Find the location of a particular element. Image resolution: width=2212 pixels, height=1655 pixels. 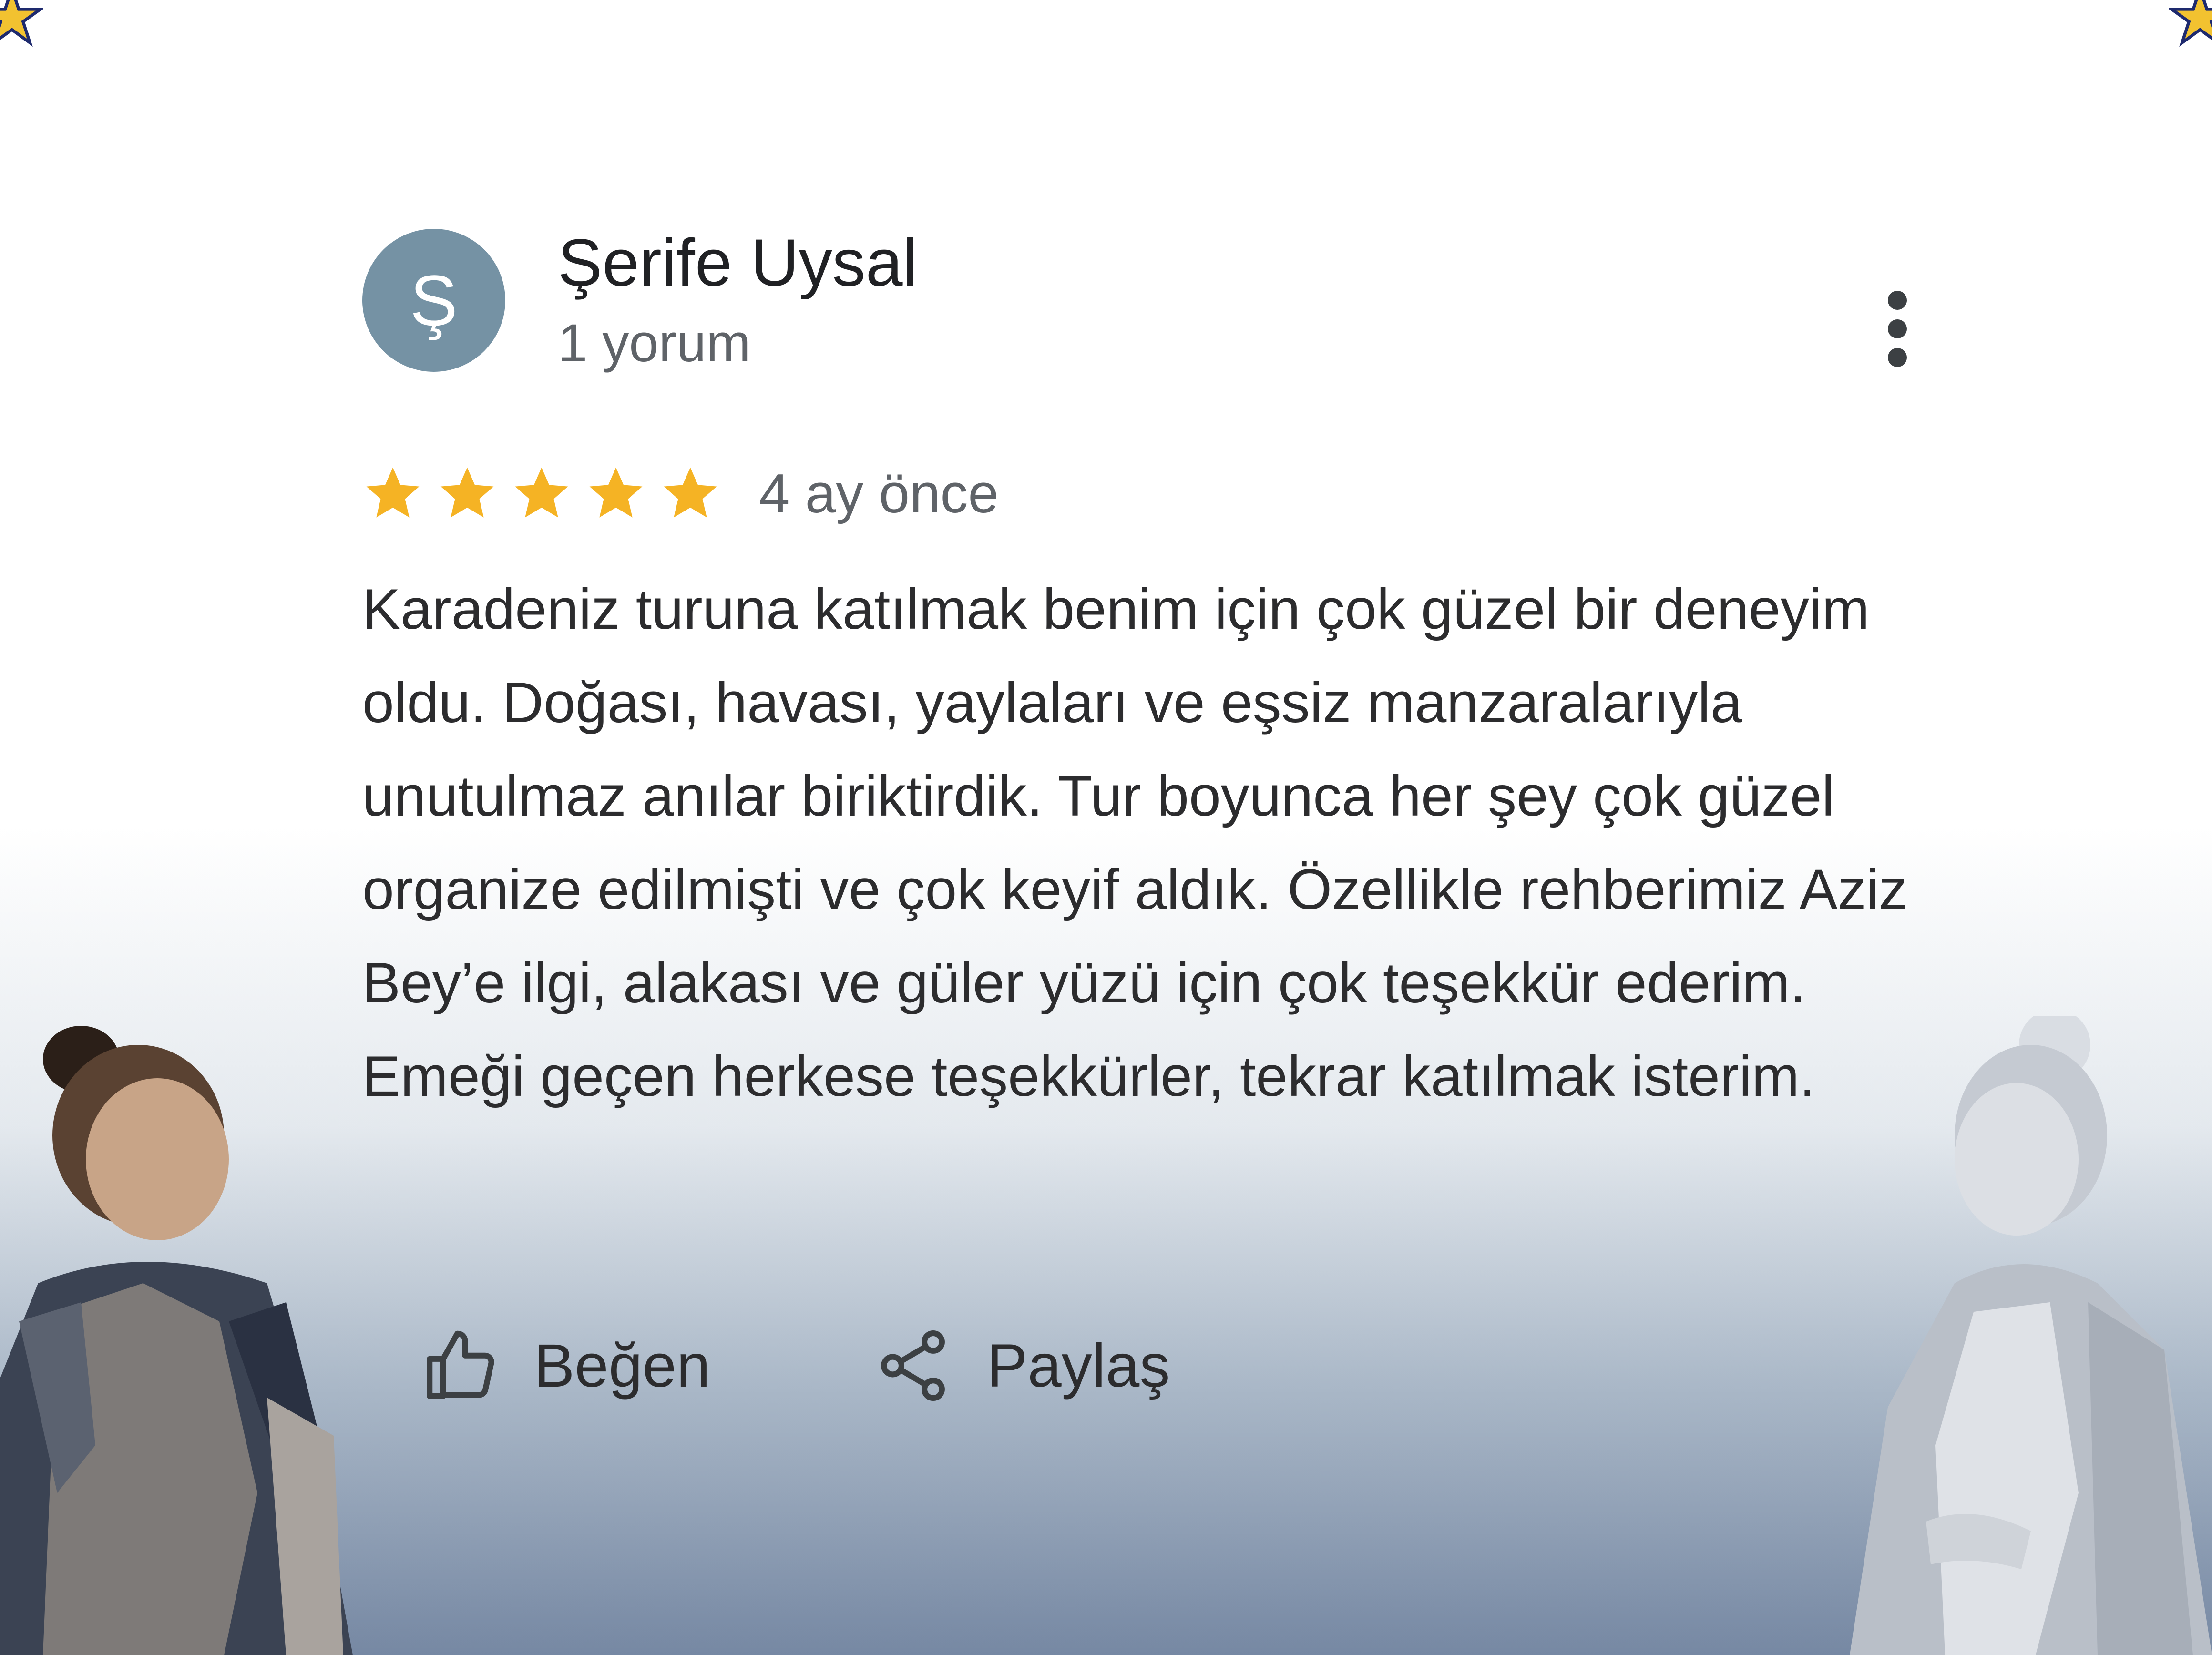

rating-row: 4 ay önce is located at coordinates (680, 493).